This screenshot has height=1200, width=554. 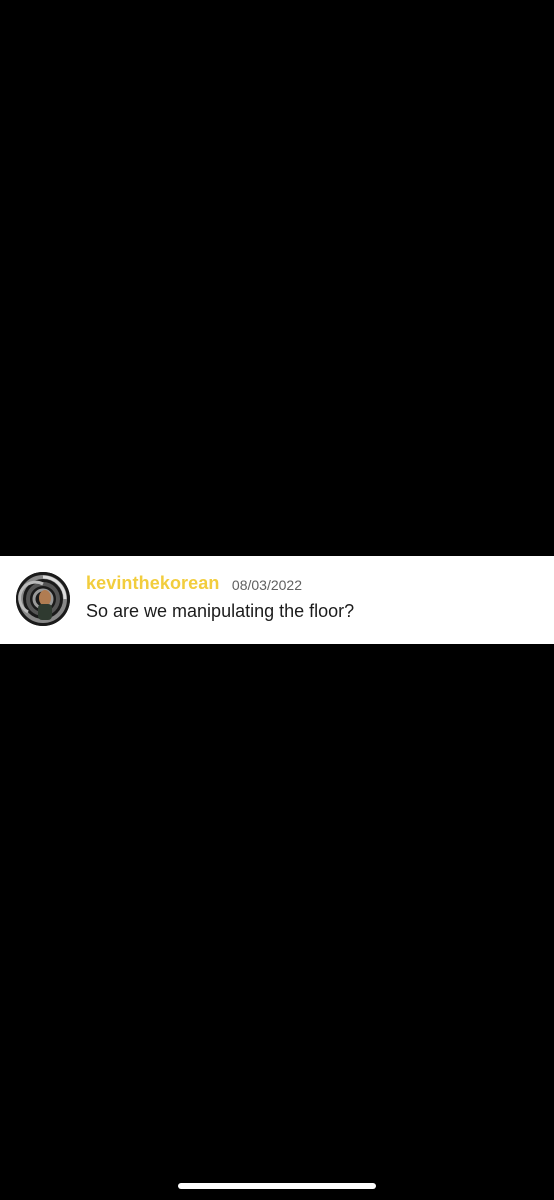 I want to click on avatar, so click(x=43, y=599).